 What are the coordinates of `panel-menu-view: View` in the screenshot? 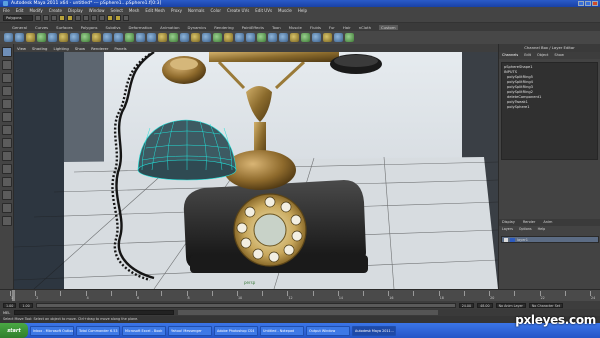 It's located at (21, 48).